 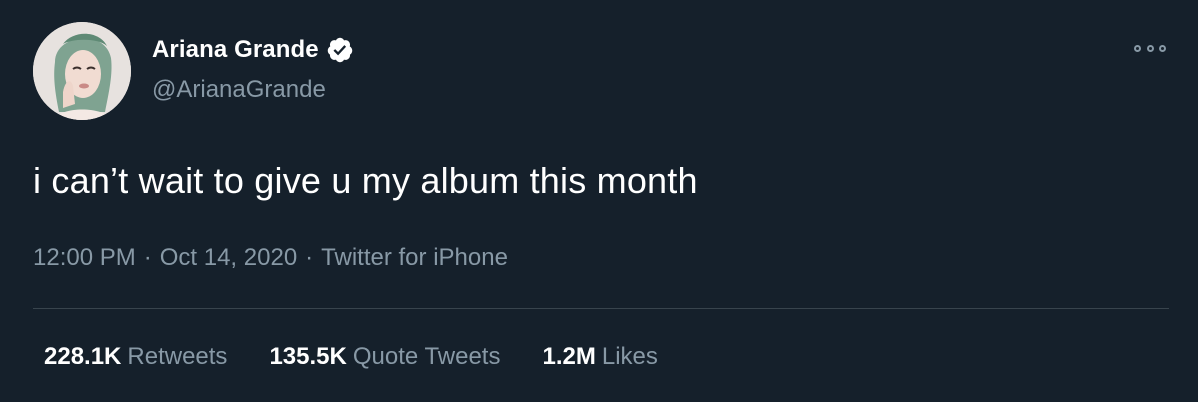 I want to click on likes-label: Likes, so click(x=629, y=356).